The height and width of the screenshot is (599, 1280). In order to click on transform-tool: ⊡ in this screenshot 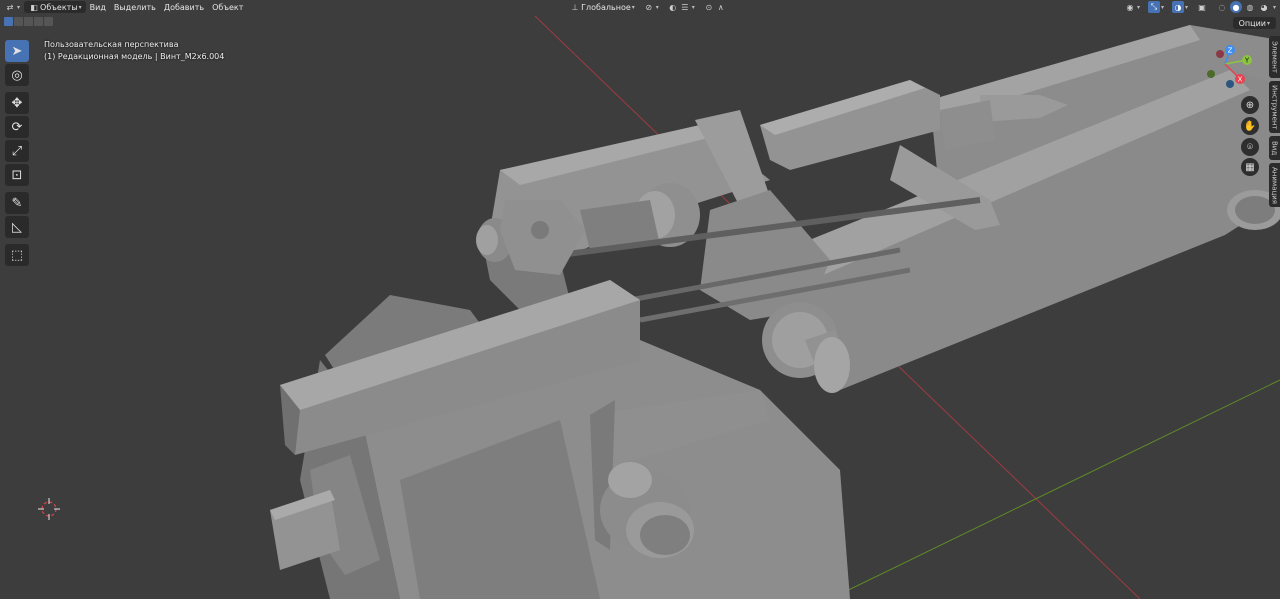, I will do `click(17, 175)`.